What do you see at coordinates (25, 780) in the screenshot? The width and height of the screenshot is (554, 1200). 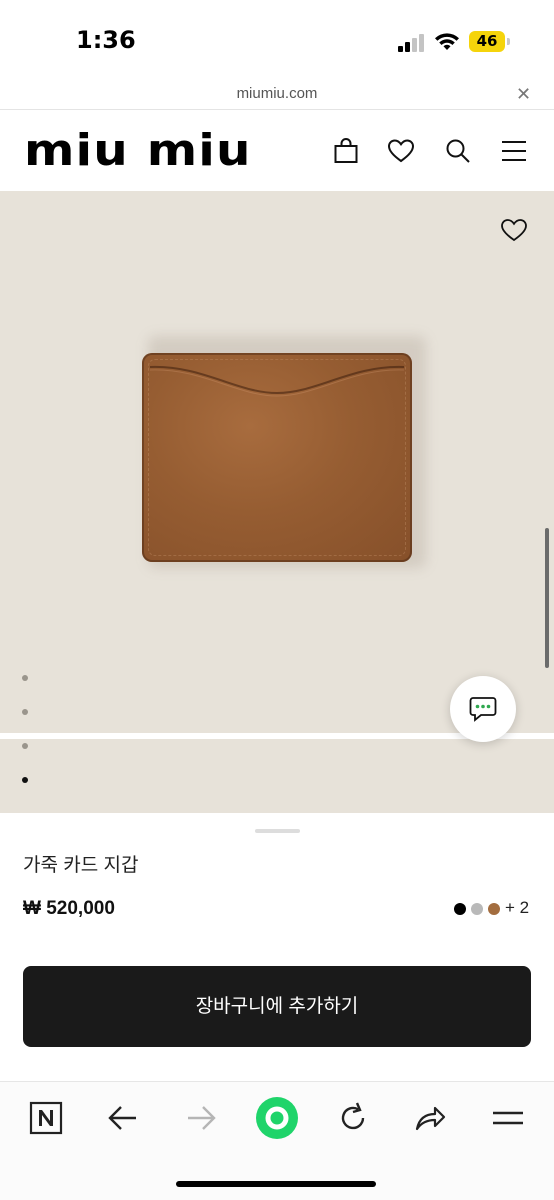 I see `gallery-dot-4-active` at bounding box center [25, 780].